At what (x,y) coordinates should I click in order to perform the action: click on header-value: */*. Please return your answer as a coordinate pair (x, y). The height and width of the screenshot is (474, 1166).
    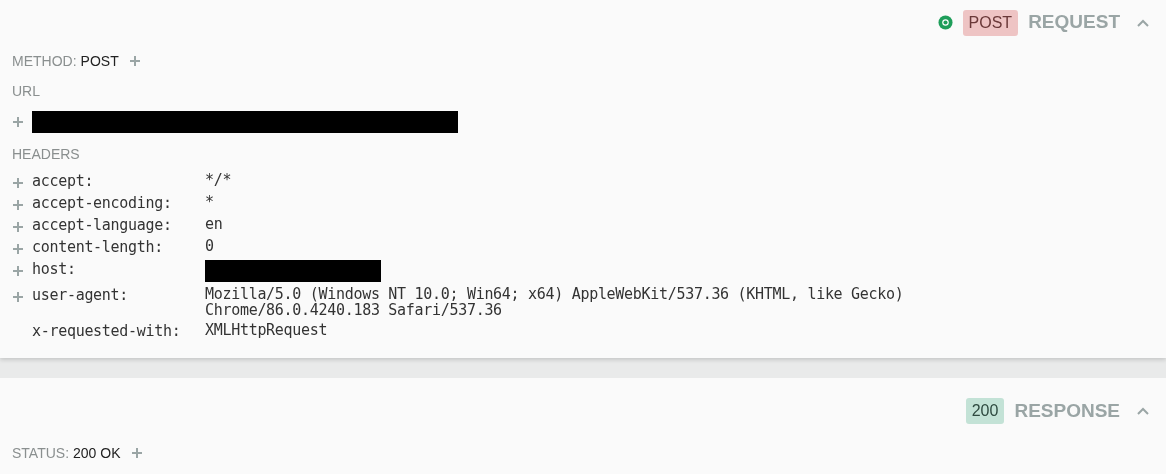
    Looking at the image, I should click on (218, 180).